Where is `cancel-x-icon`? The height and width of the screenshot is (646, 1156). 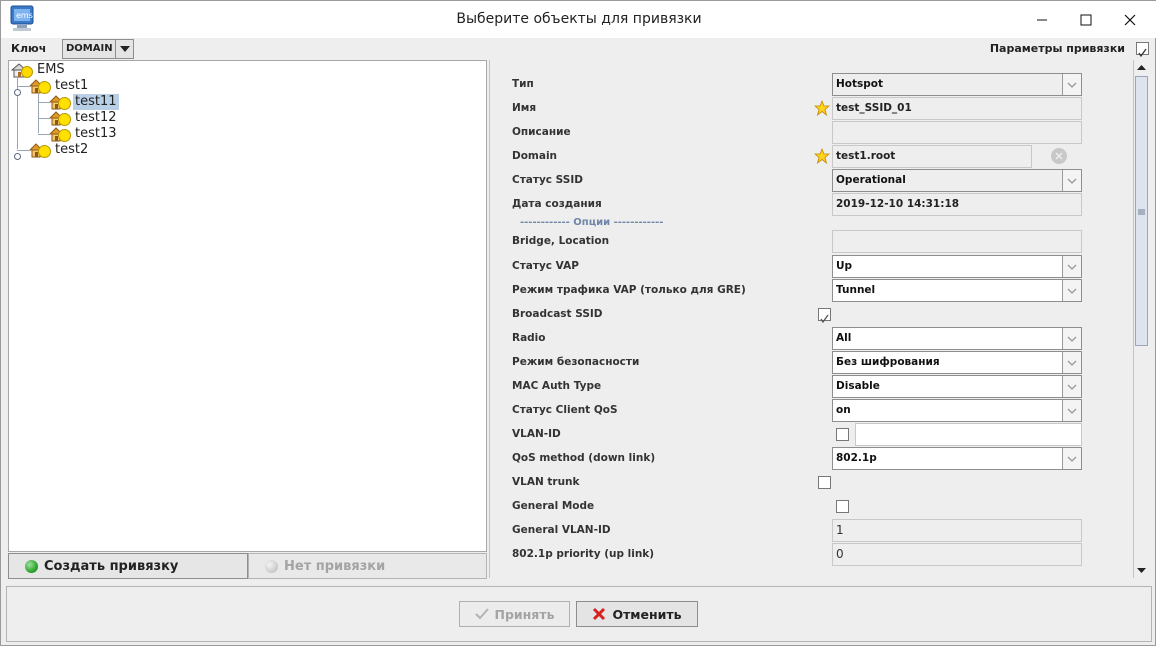
cancel-x-icon is located at coordinates (599, 614).